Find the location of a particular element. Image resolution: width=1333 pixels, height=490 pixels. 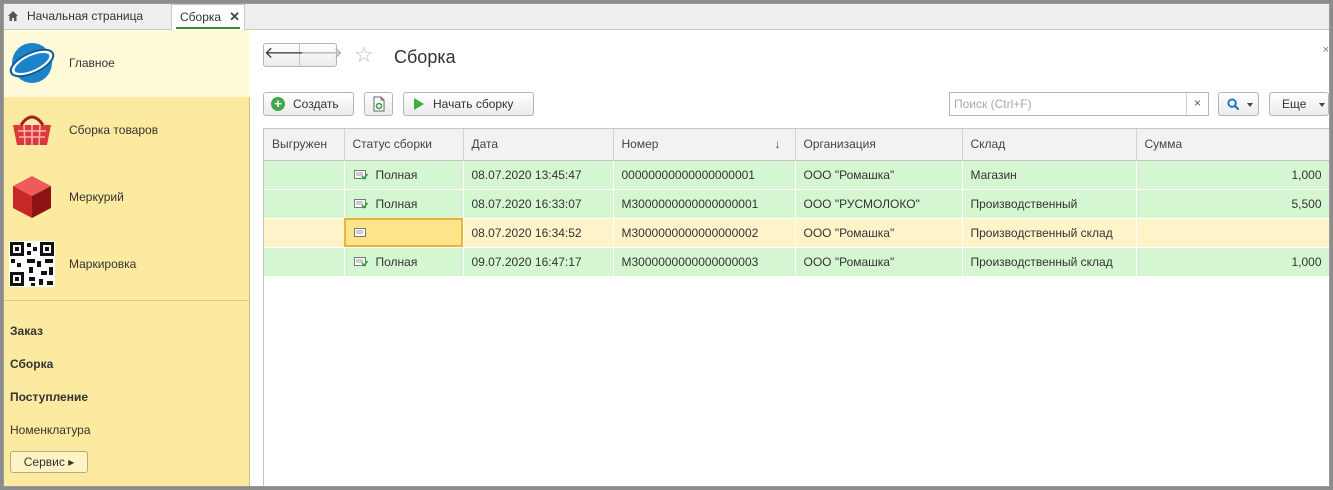

search-icon is located at coordinates (1233, 104).